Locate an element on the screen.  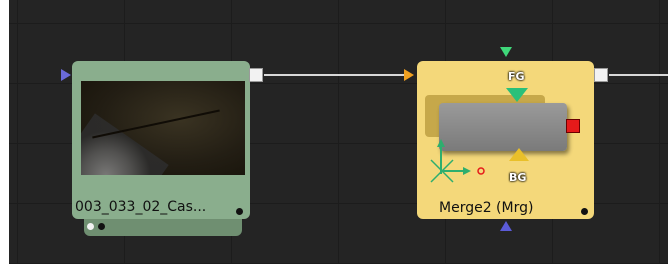
bg-port-icon is located at coordinates (519, 154).